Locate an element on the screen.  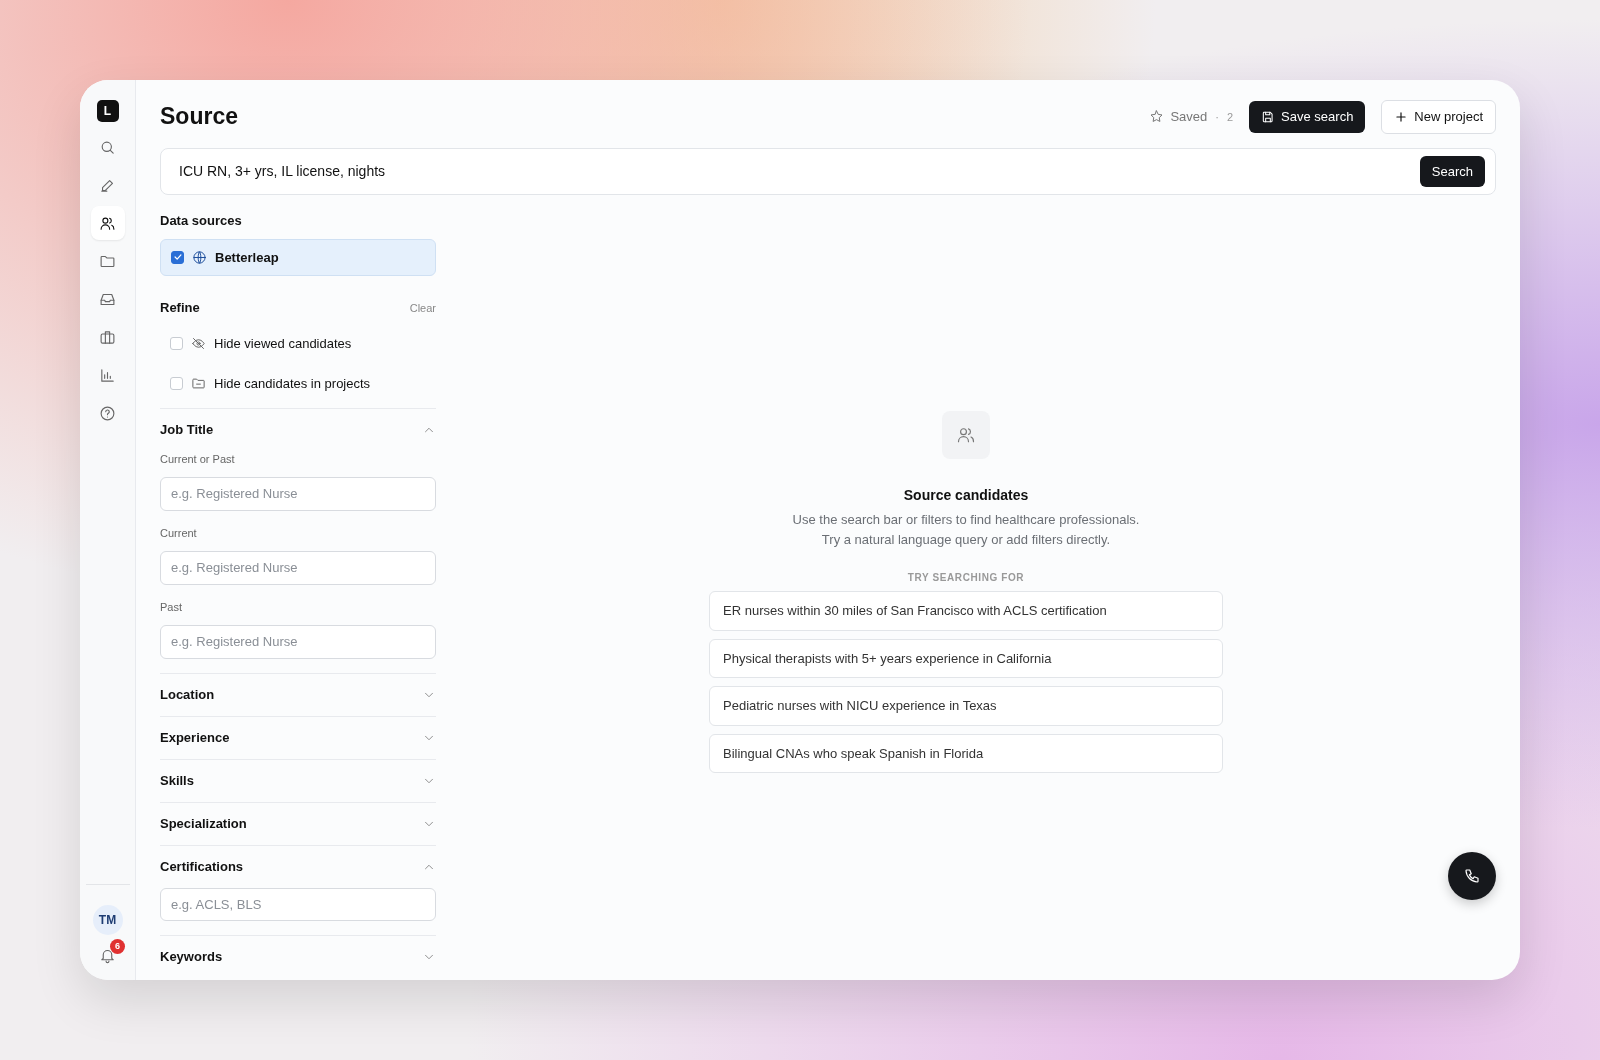
logo: L is located at coordinates (107, 111).